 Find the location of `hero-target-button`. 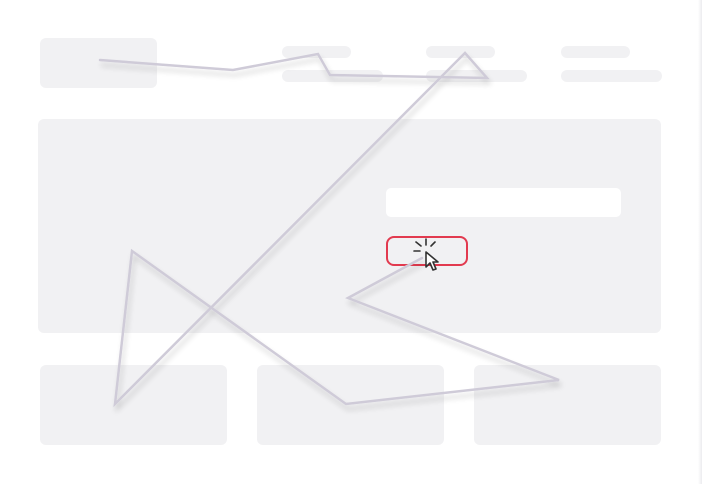

hero-target-button is located at coordinates (427, 251).